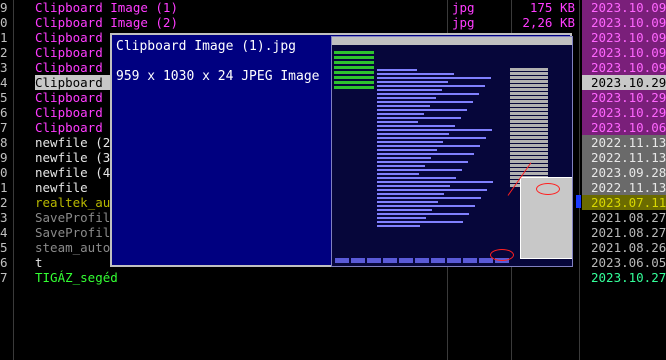  Describe the element at coordinates (4, 142) in the screenshot. I see `row-number: 8` at that location.